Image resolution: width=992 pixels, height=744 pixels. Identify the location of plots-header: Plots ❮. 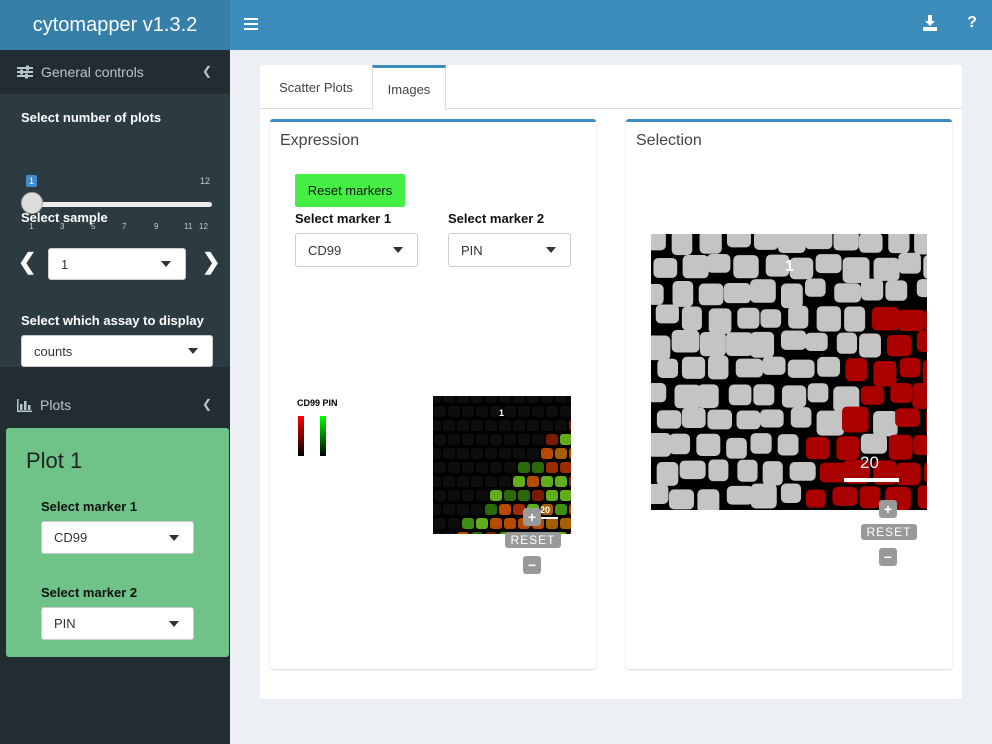
(115, 405).